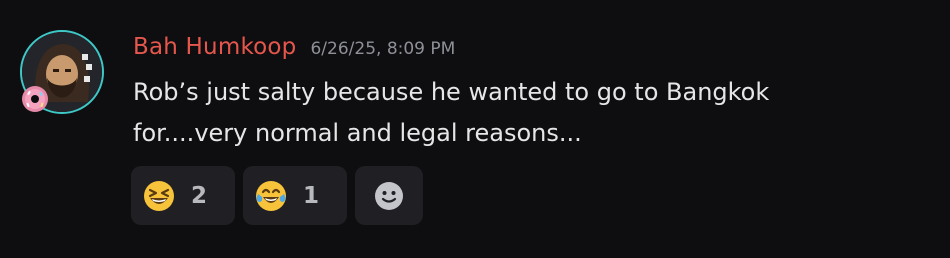 The width and height of the screenshot is (950, 258). What do you see at coordinates (35, 99) in the screenshot?
I see `donut-icon` at bounding box center [35, 99].